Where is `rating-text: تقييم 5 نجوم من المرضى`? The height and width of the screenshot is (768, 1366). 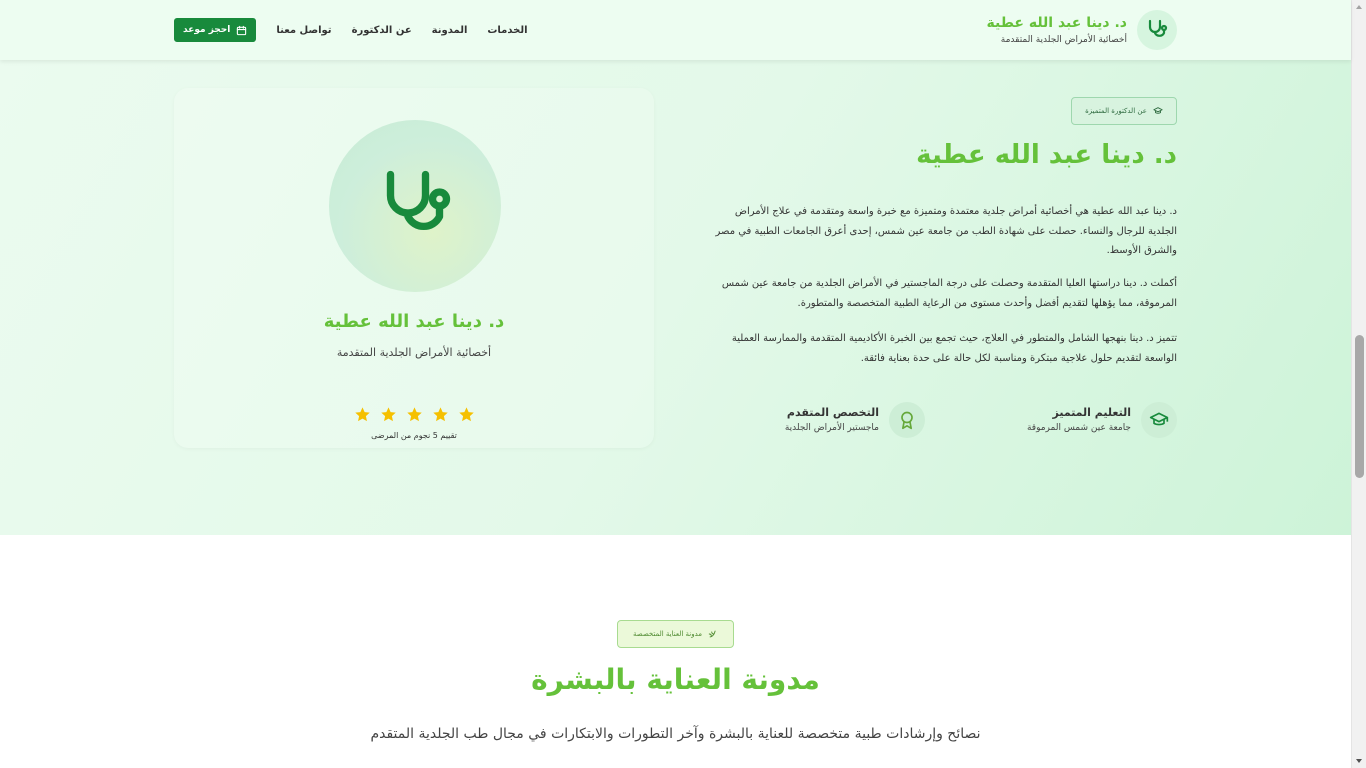
rating-text: تقييم 5 نجوم من المرضى is located at coordinates (414, 435).